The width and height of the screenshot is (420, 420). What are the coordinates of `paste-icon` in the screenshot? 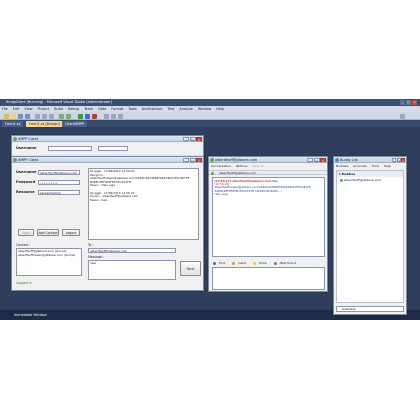 It's located at (51, 116).